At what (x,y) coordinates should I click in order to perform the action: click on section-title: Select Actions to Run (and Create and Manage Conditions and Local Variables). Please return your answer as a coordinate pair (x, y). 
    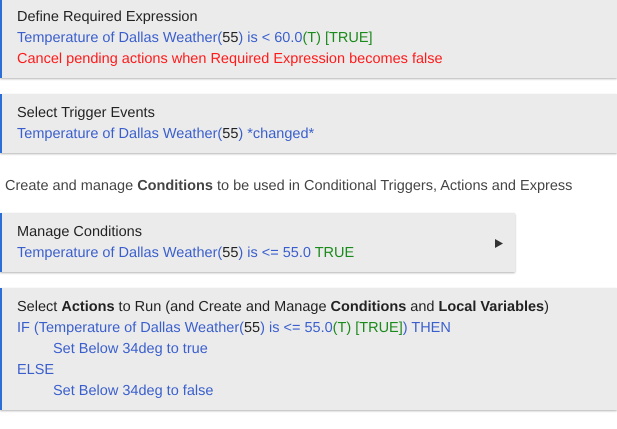
    Looking at the image, I should click on (283, 307).